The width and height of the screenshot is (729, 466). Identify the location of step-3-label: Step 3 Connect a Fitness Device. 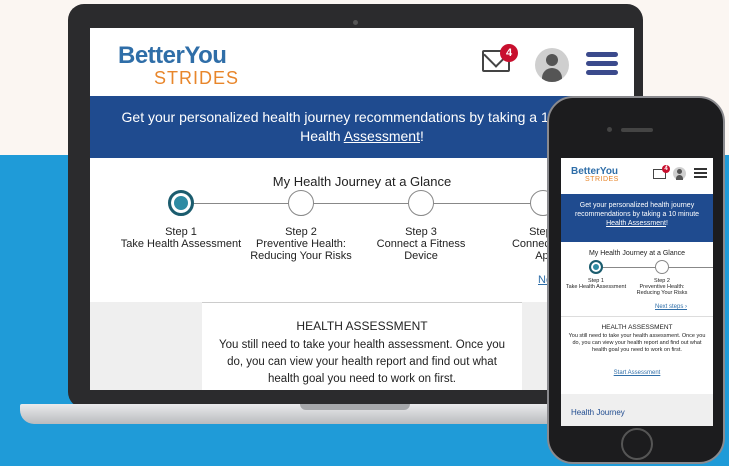
(421, 244).